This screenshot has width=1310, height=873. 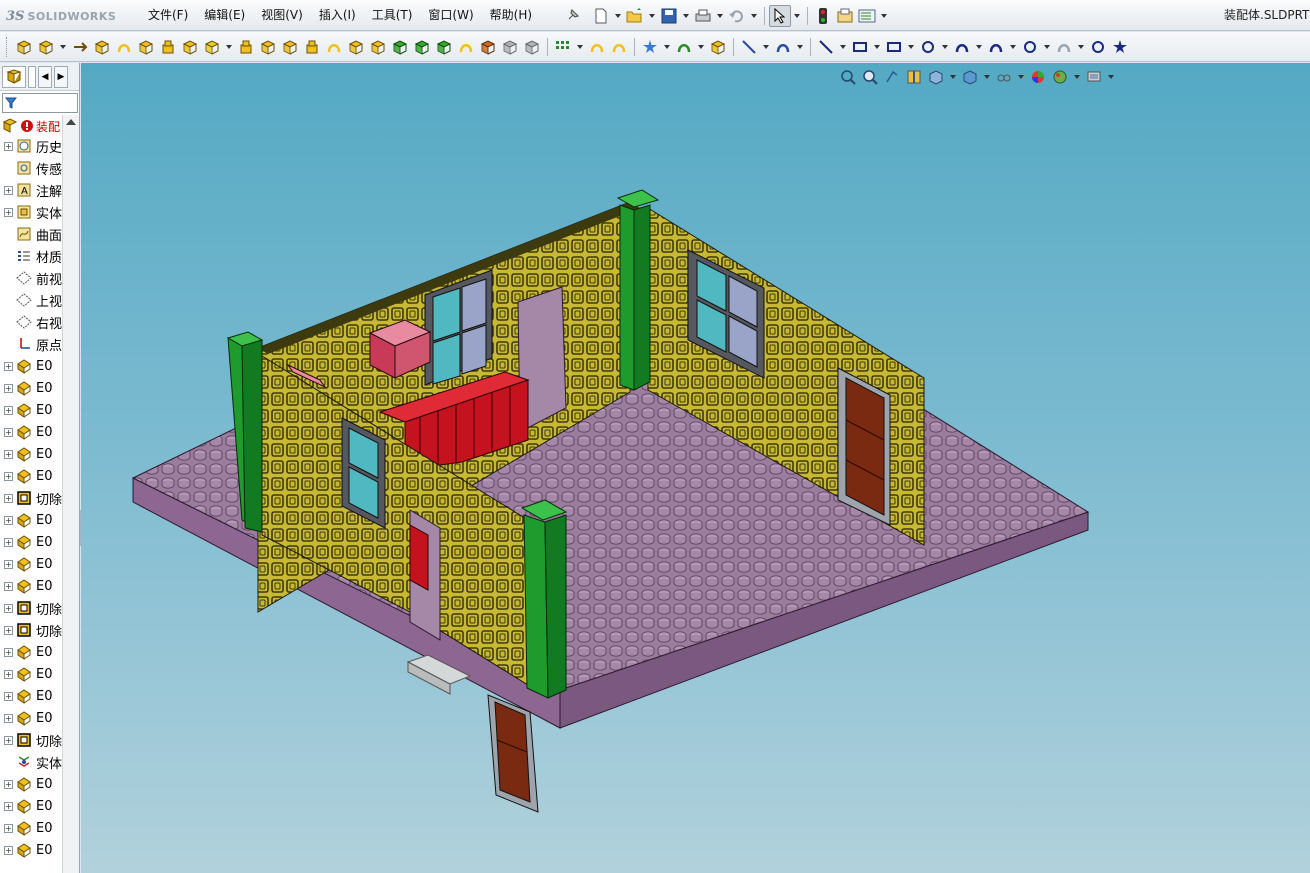 What do you see at coordinates (31, 256) in the screenshot?
I see `tree-item: 材质` at bounding box center [31, 256].